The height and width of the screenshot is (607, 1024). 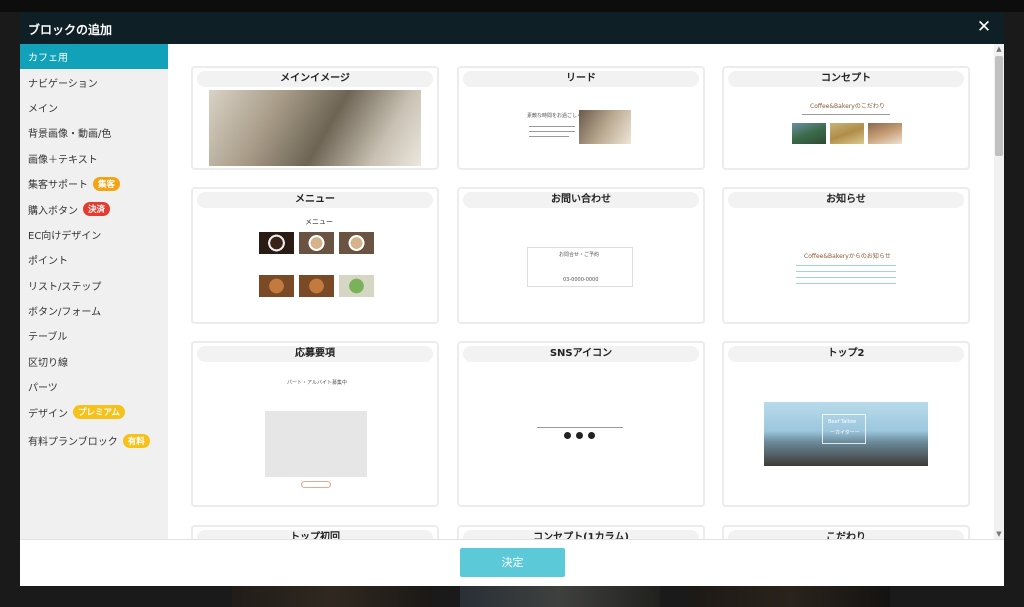 I want to click on sidebar-item-table: テーブル, so click(x=94, y=335).